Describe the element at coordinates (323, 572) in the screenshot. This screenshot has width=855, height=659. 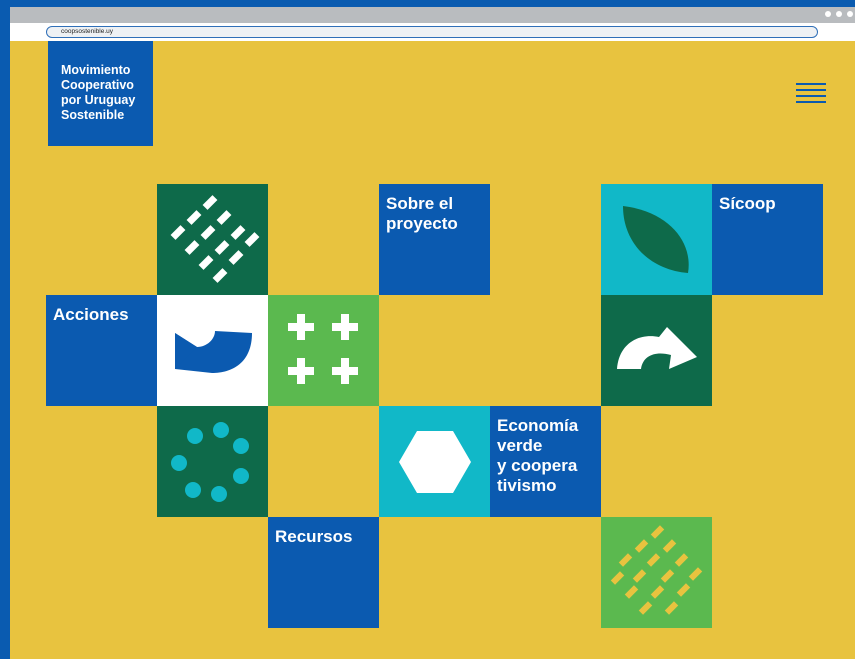
I see `nav-recursos: Recursos` at that location.